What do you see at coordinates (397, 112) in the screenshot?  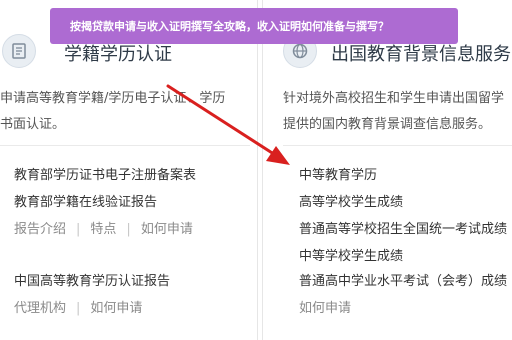 I see `card-description: 针对境外高校招生和学生申请出国留学 提供的国内教育背景调查信息服务。` at bounding box center [397, 112].